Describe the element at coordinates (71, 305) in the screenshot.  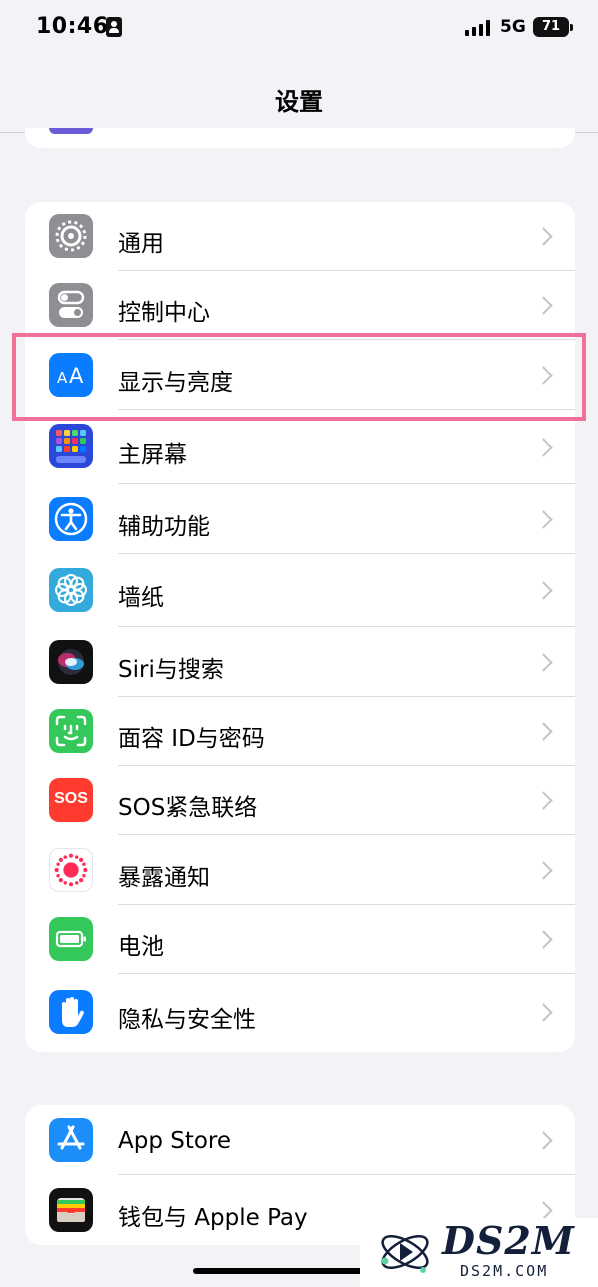
I see `toggles-icon` at that location.